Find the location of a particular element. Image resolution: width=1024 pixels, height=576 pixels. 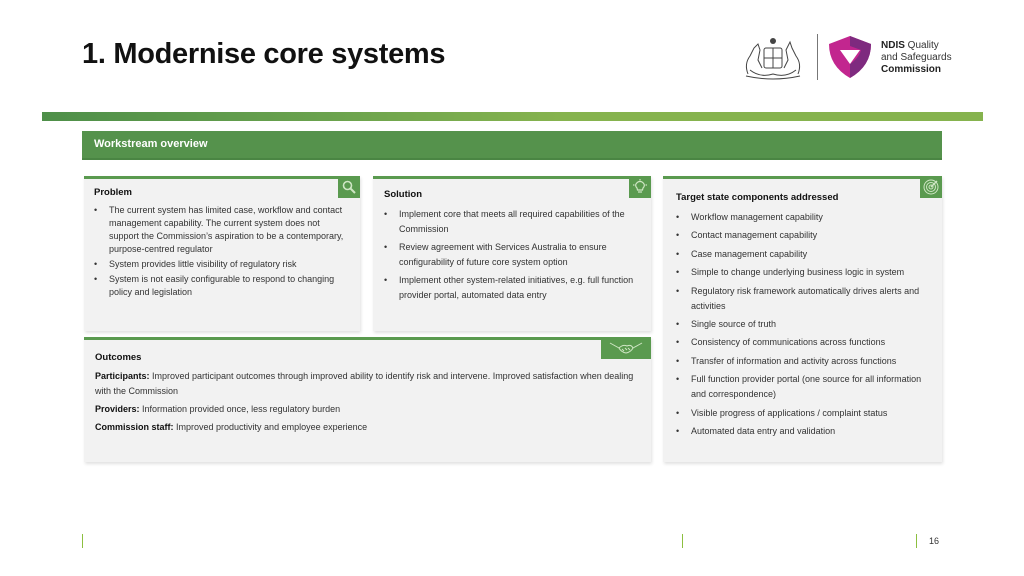

logo-divider is located at coordinates (817, 57).